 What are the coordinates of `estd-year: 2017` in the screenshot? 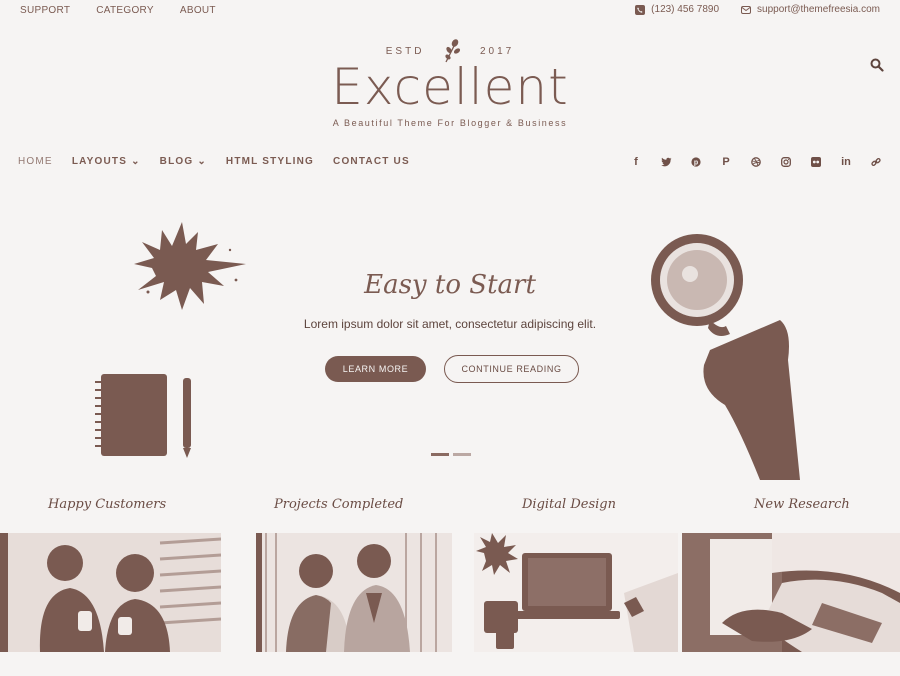 It's located at (497, 51).